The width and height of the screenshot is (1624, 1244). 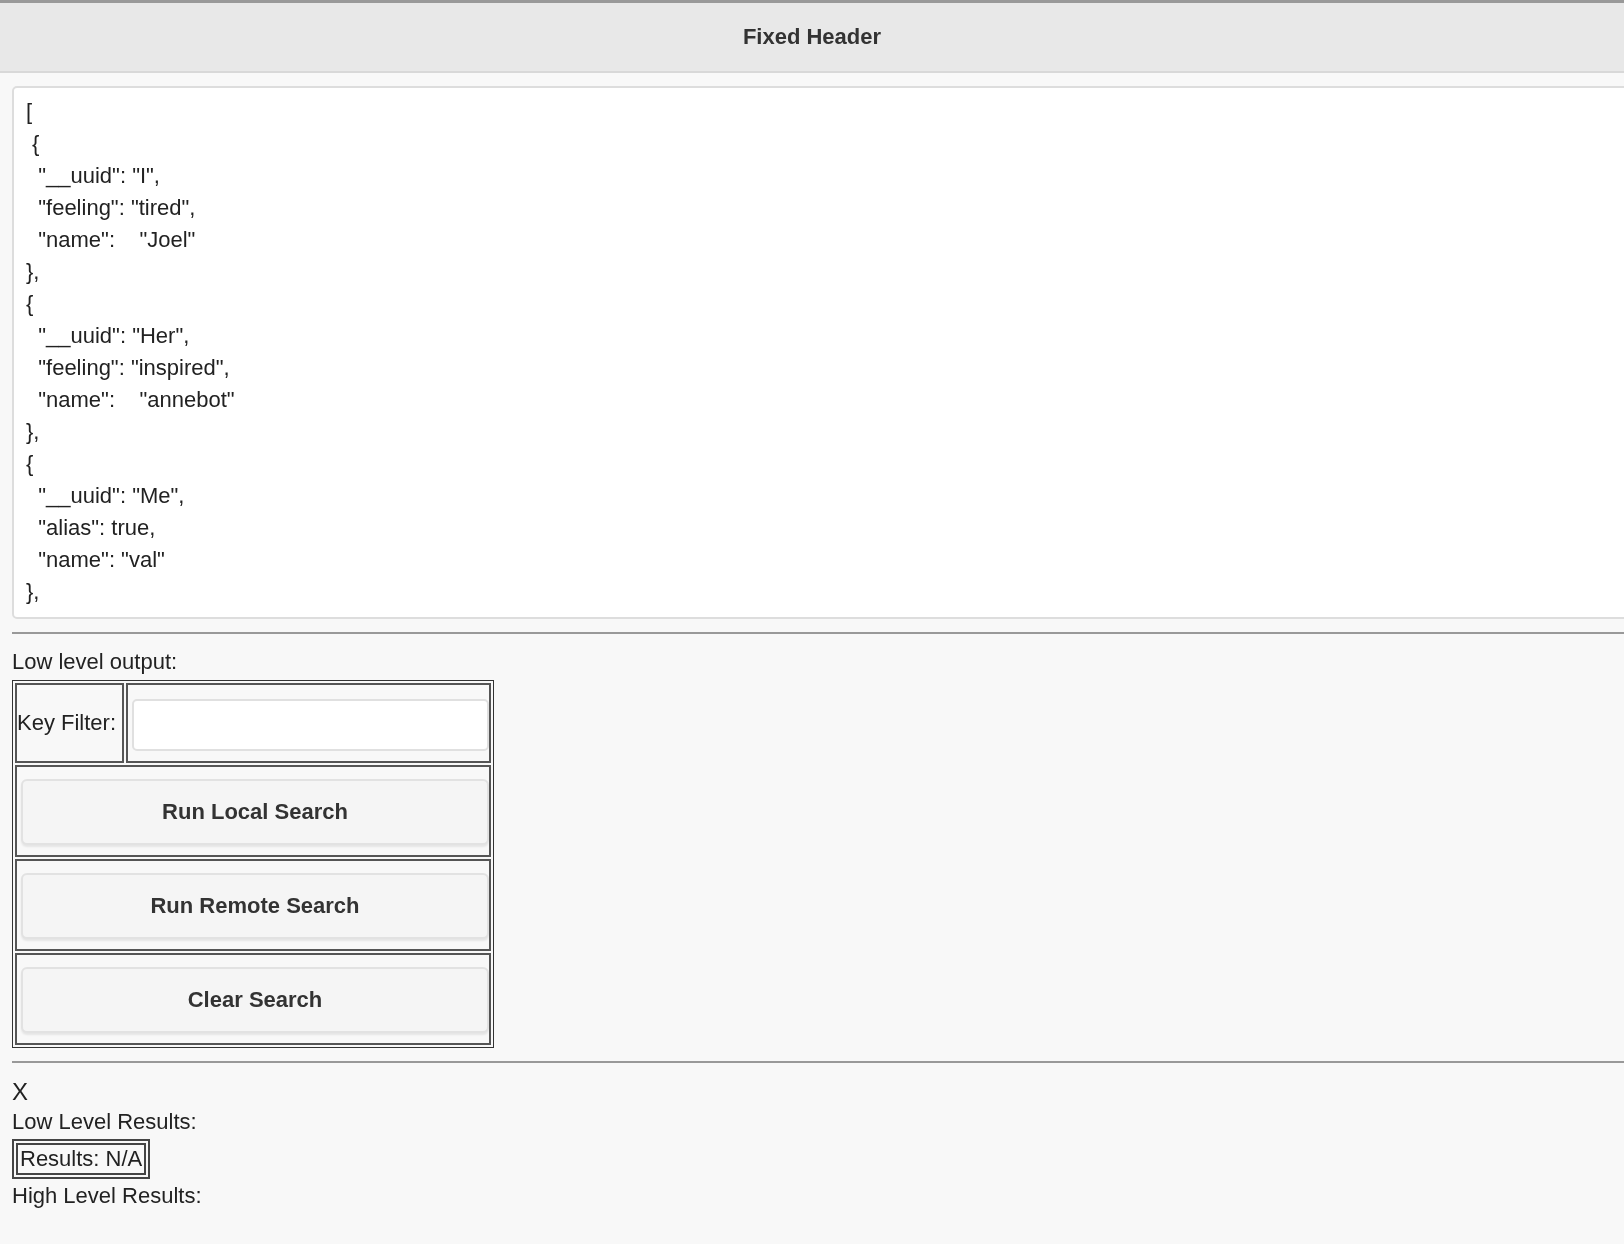 I want to click on search-button: Run Local Search, so click(x=255, y=812).